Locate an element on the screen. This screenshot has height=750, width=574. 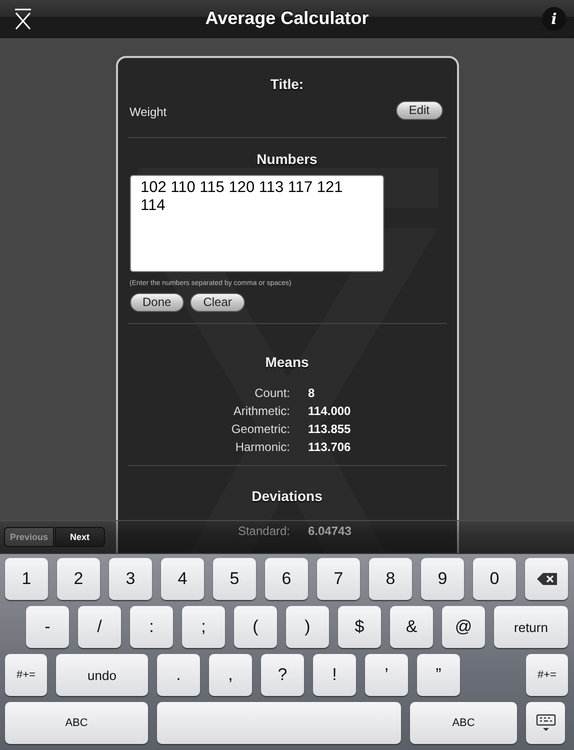
stat-label: Harmonic: is located at coordinates (262, 447).